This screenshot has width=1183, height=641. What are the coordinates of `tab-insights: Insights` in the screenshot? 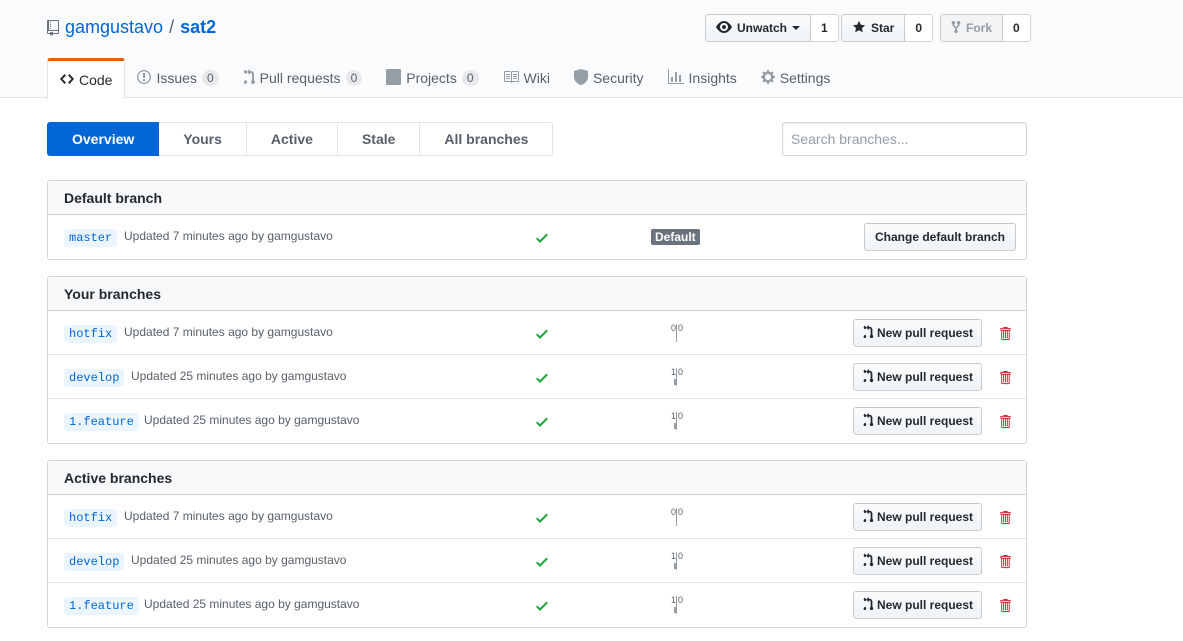 It's located at (702, 78).